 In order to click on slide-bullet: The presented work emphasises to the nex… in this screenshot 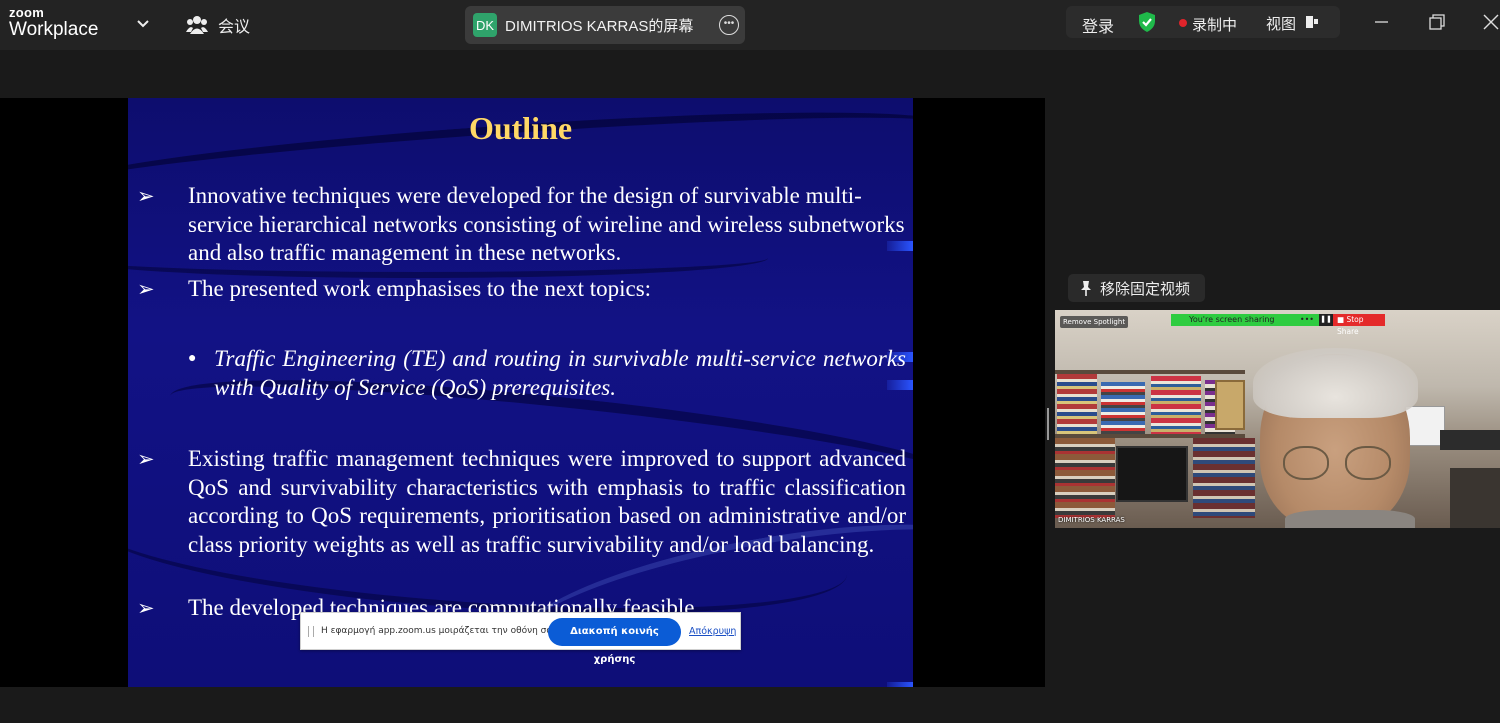, I will do `click(420, 288)`.